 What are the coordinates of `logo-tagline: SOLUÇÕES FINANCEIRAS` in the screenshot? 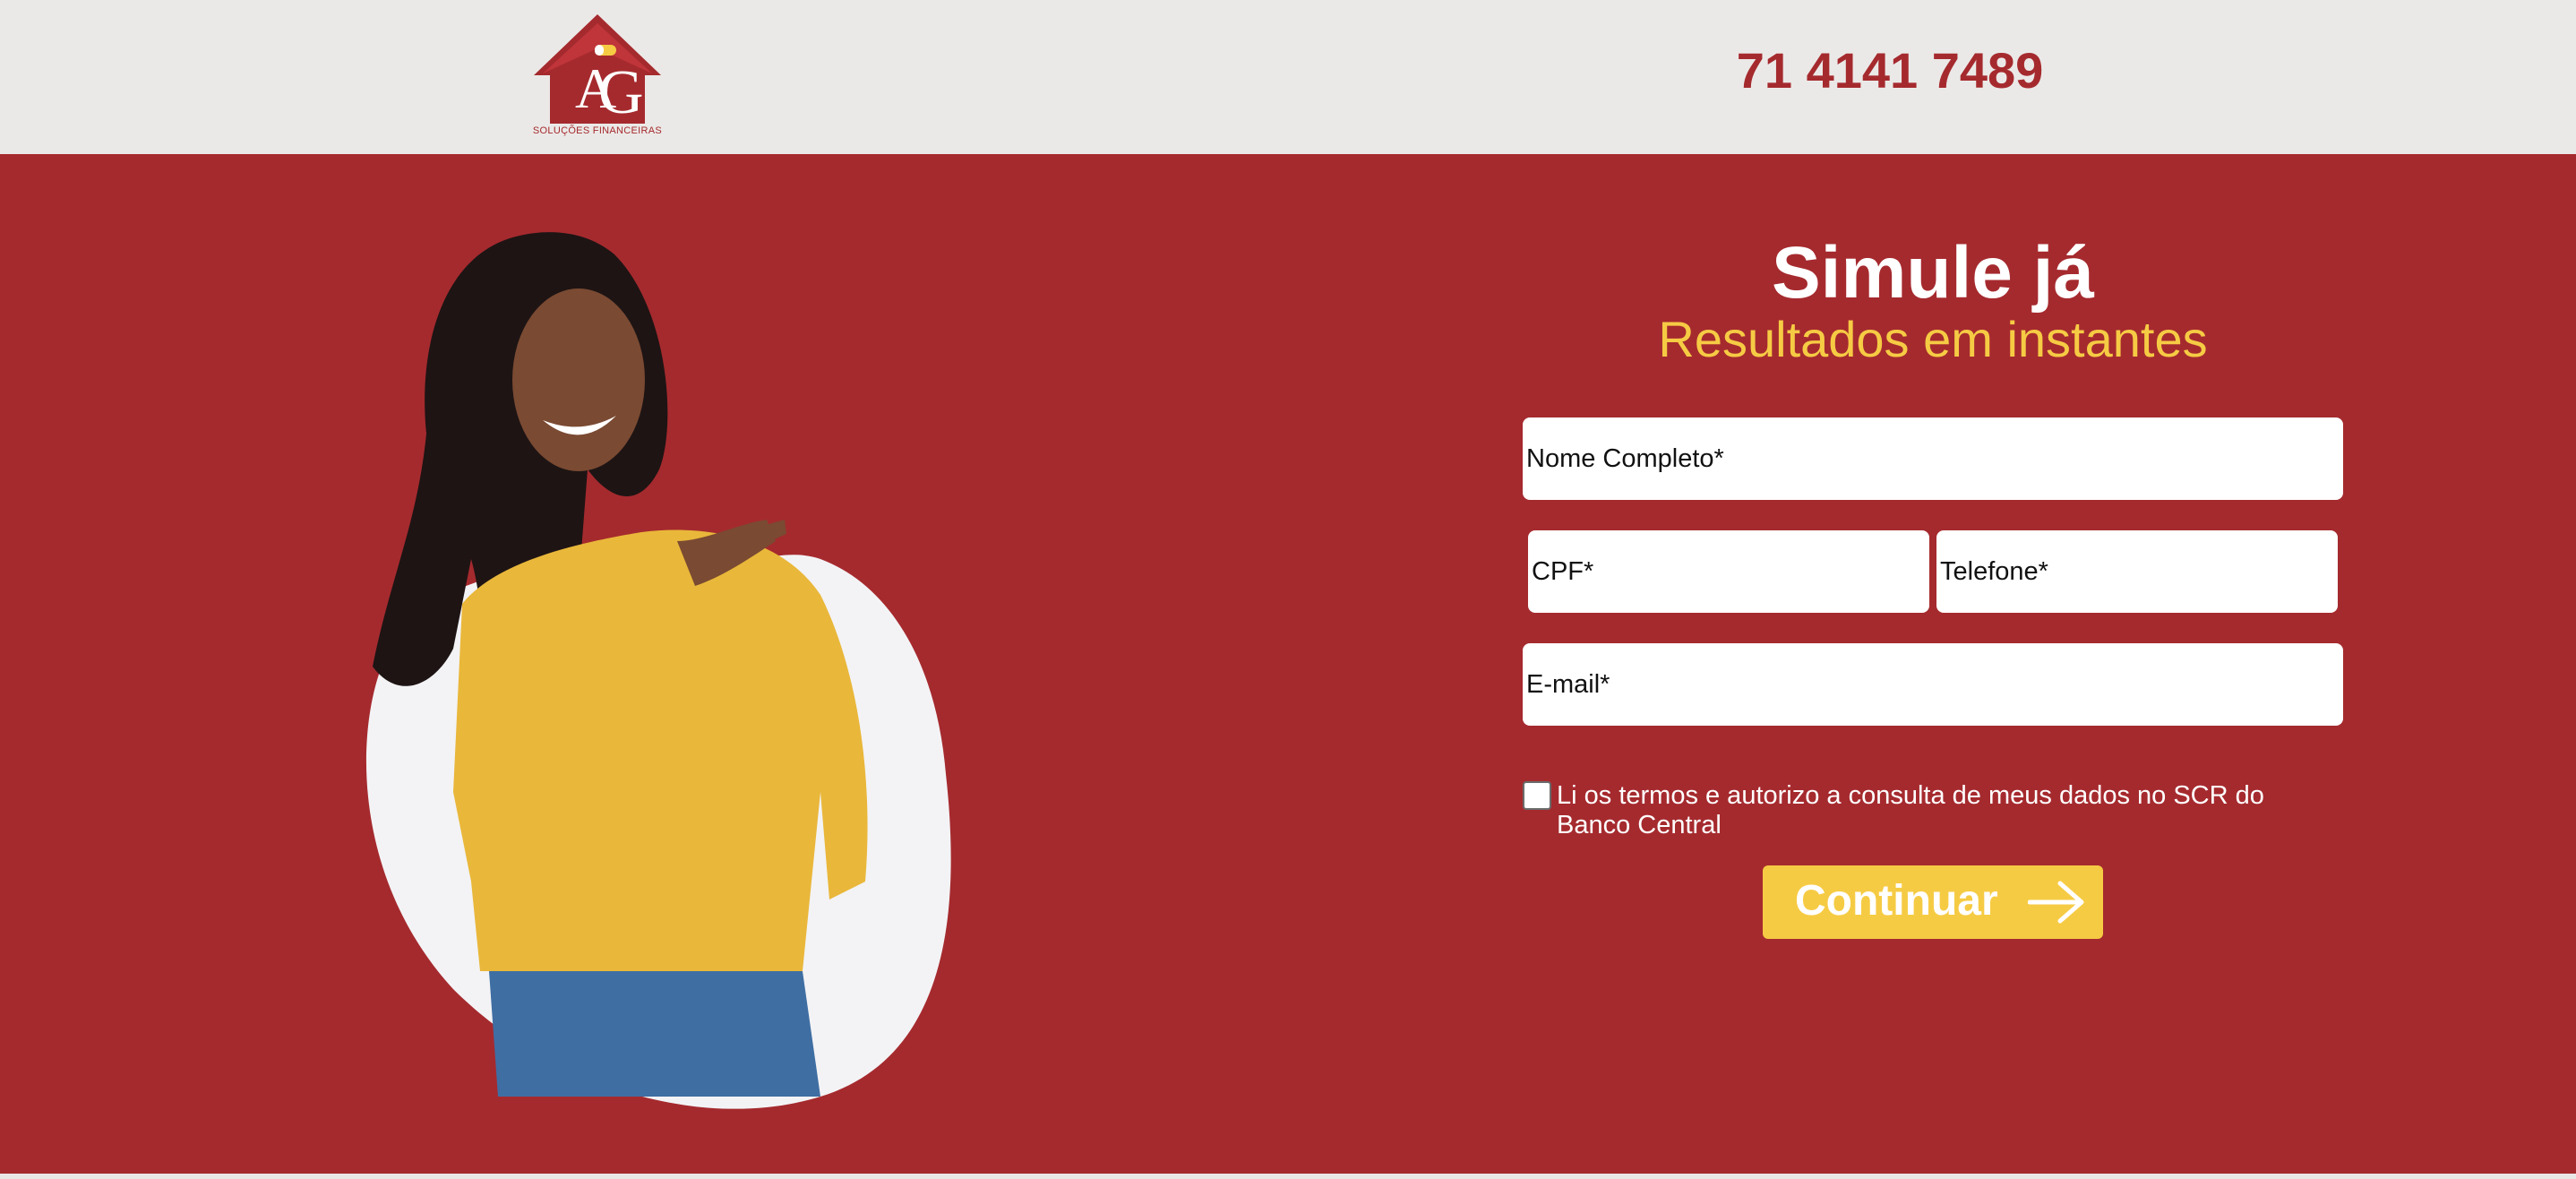 It's located at (597, 130).